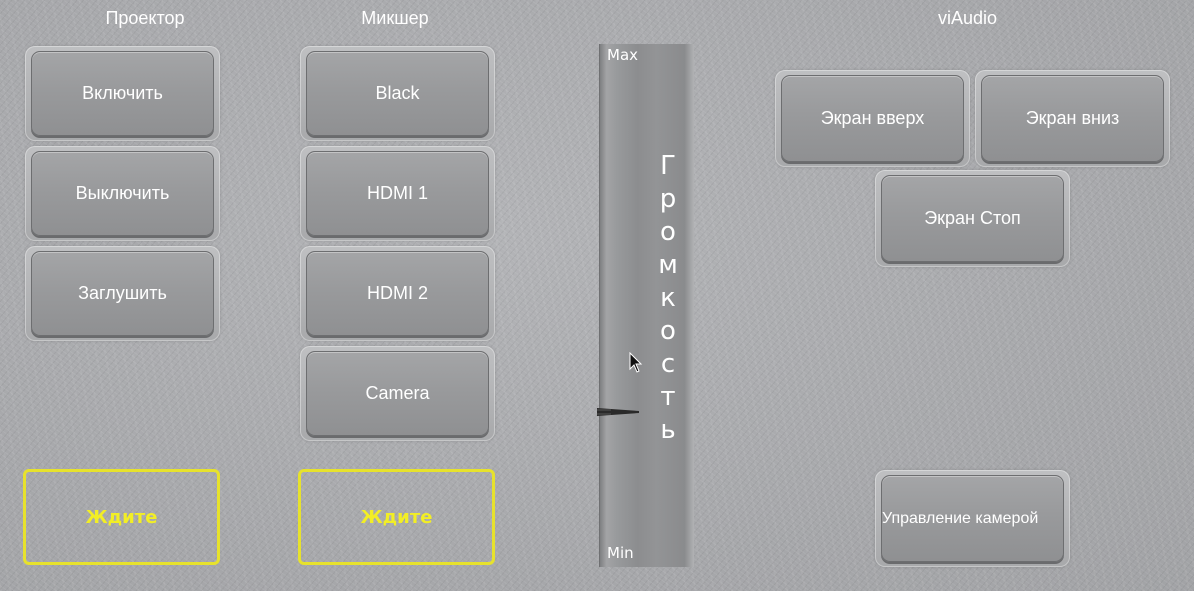  I want to click on mixer-black-label: Black, so click(397, 93).